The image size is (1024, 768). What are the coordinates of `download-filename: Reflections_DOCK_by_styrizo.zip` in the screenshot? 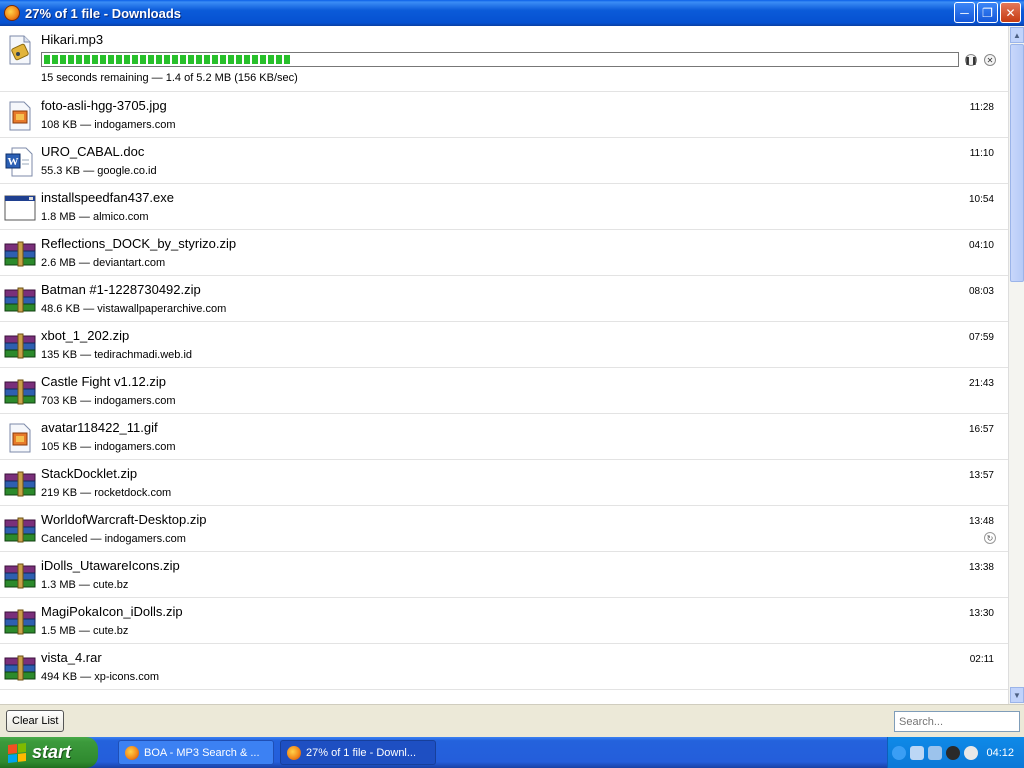 It's located at (139, 243).